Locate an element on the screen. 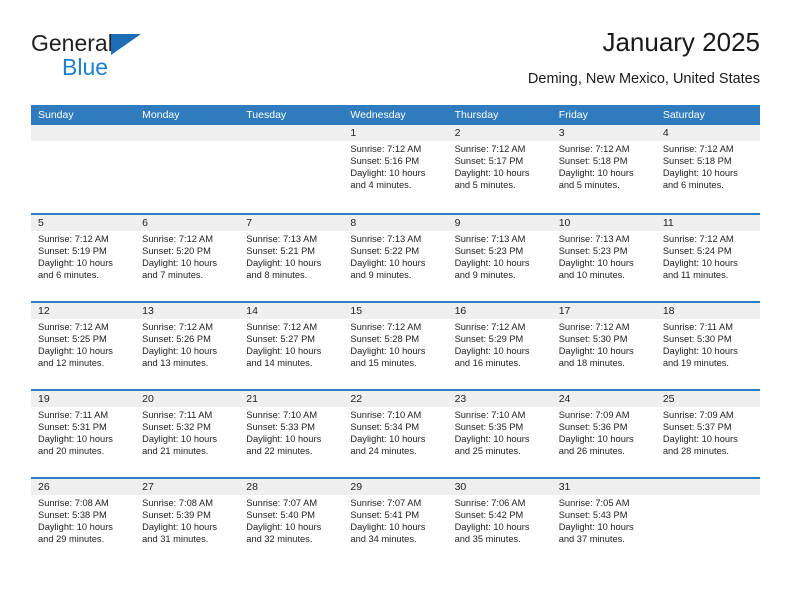  weekday-header-tuesday: Tuesday is located at coordinates (266, 115).